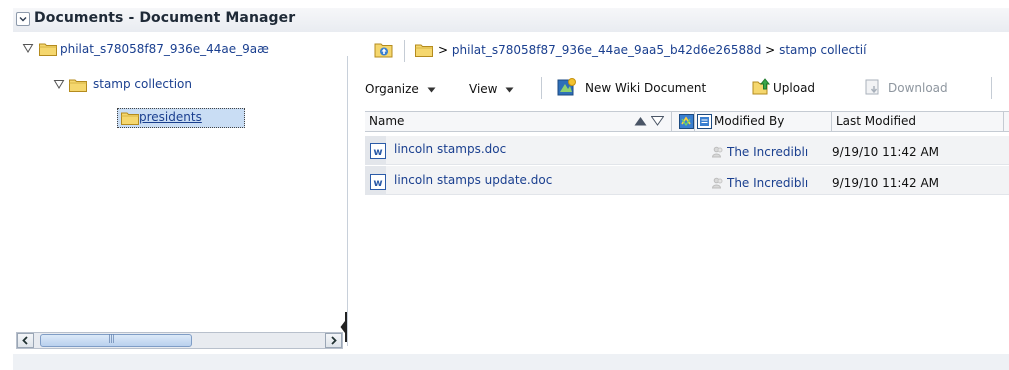 The height and width of the screenshot is (370, 1009). Describe the element at coordinates (165, 18) in the screenshot. I see `panel-title: Documents - Document Manager` at that location.